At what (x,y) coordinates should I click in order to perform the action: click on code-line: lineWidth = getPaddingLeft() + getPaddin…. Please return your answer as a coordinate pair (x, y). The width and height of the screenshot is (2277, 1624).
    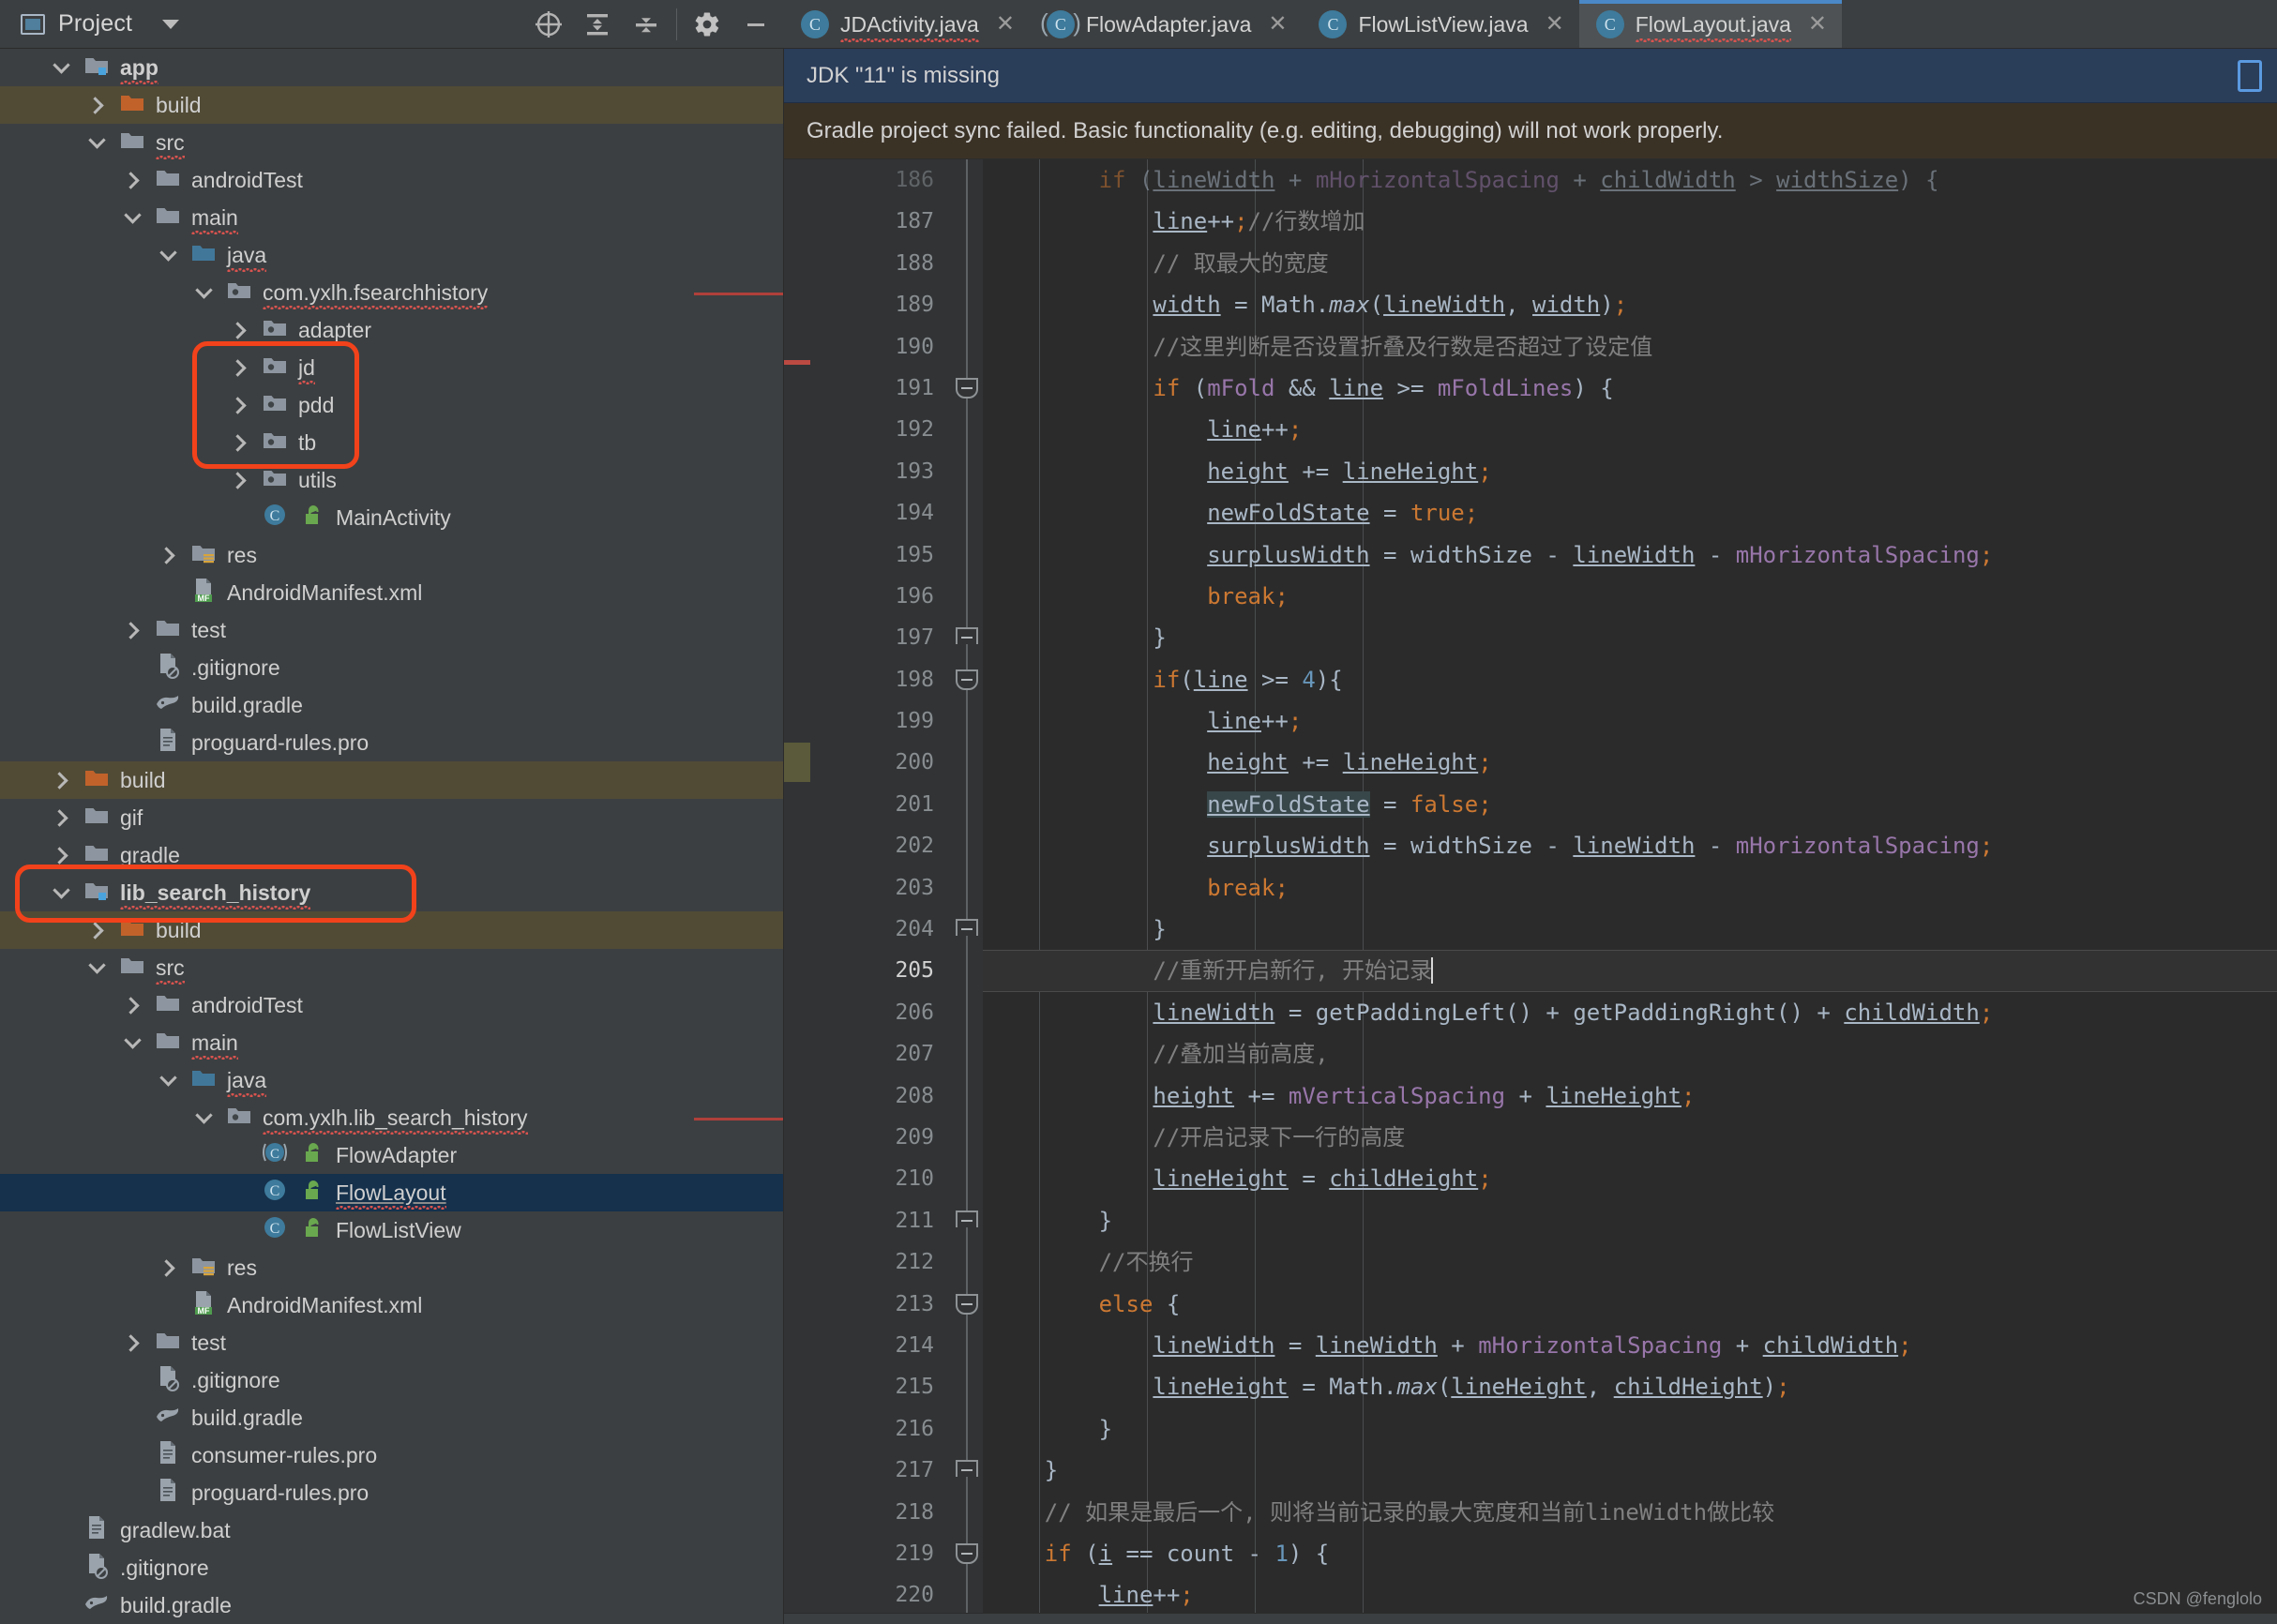
    Looking at the image, I should click on (1630, 1012).